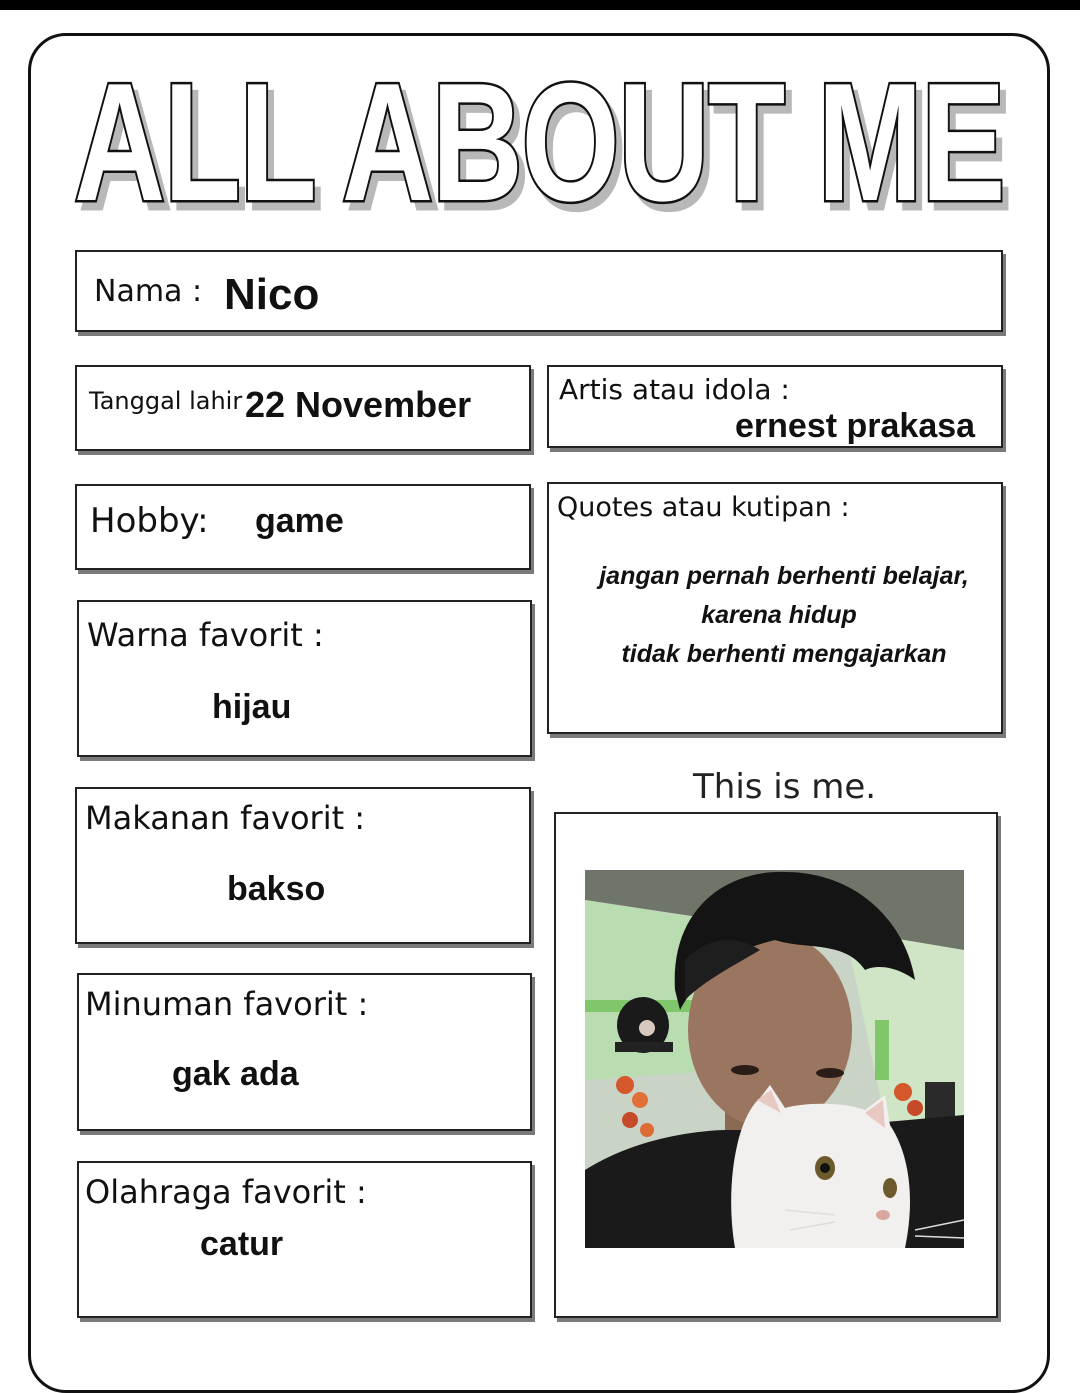  I want to click on idol-value: ernest prakasa, so click(855, 426).